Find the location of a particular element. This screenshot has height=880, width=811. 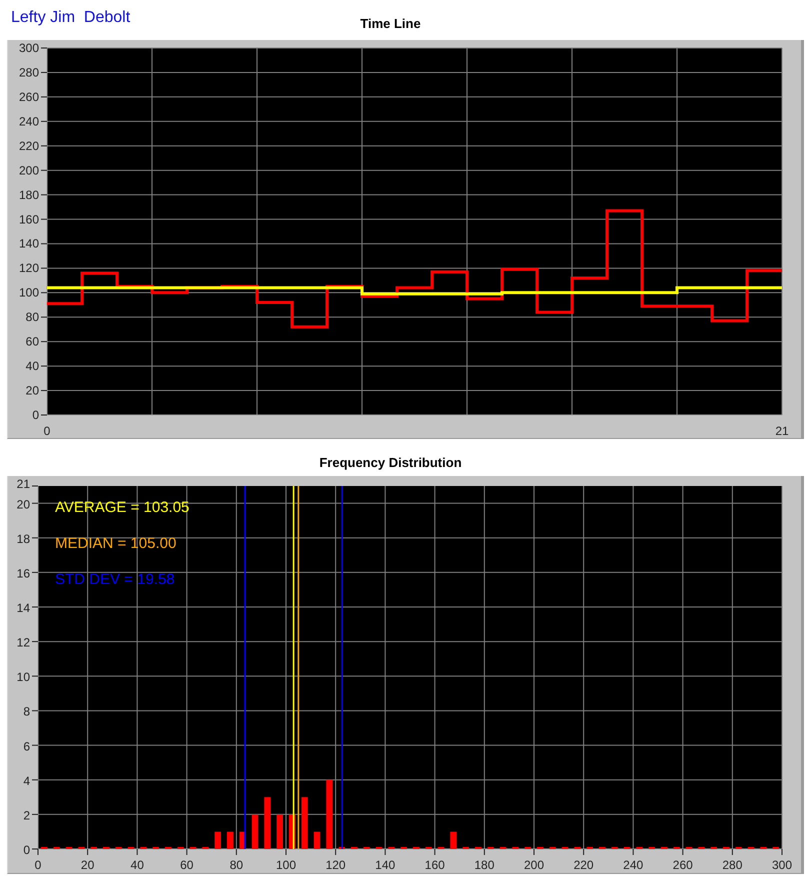

axis-tick-label: 12 is located at coordinates (23, 643).